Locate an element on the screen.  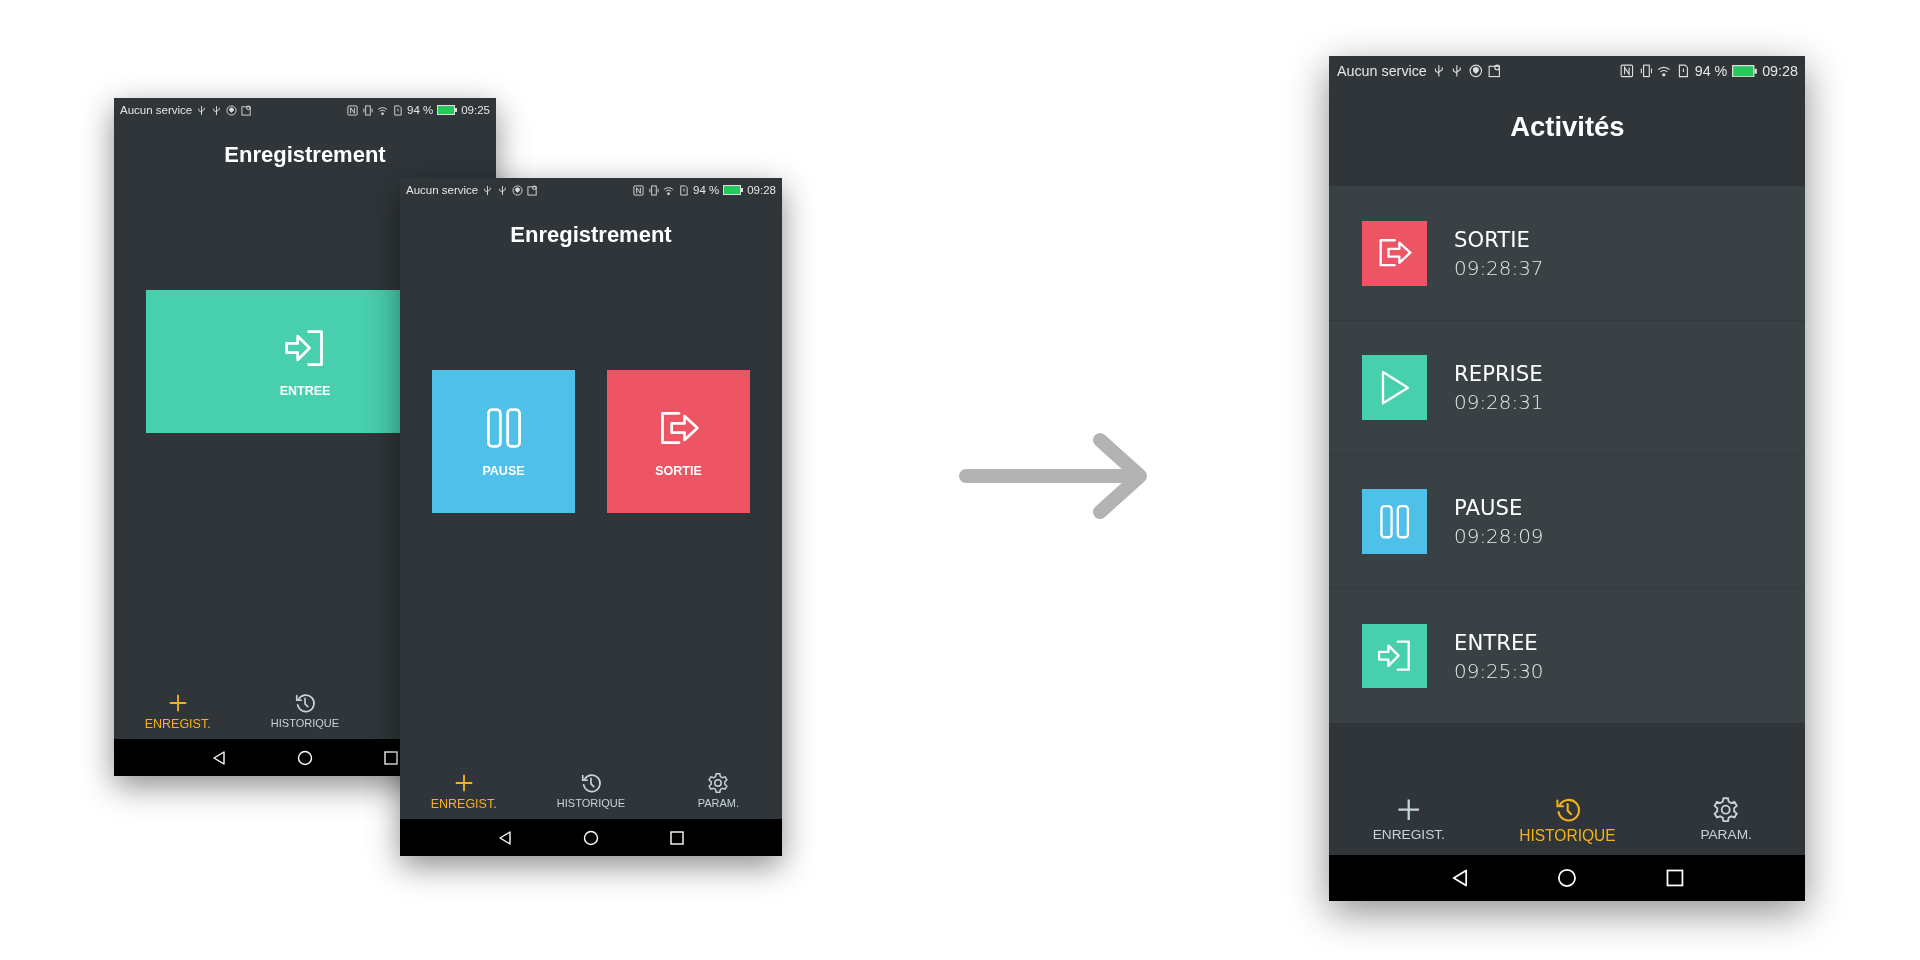
screen-title: Activités is located at coordinates (1567, 126).